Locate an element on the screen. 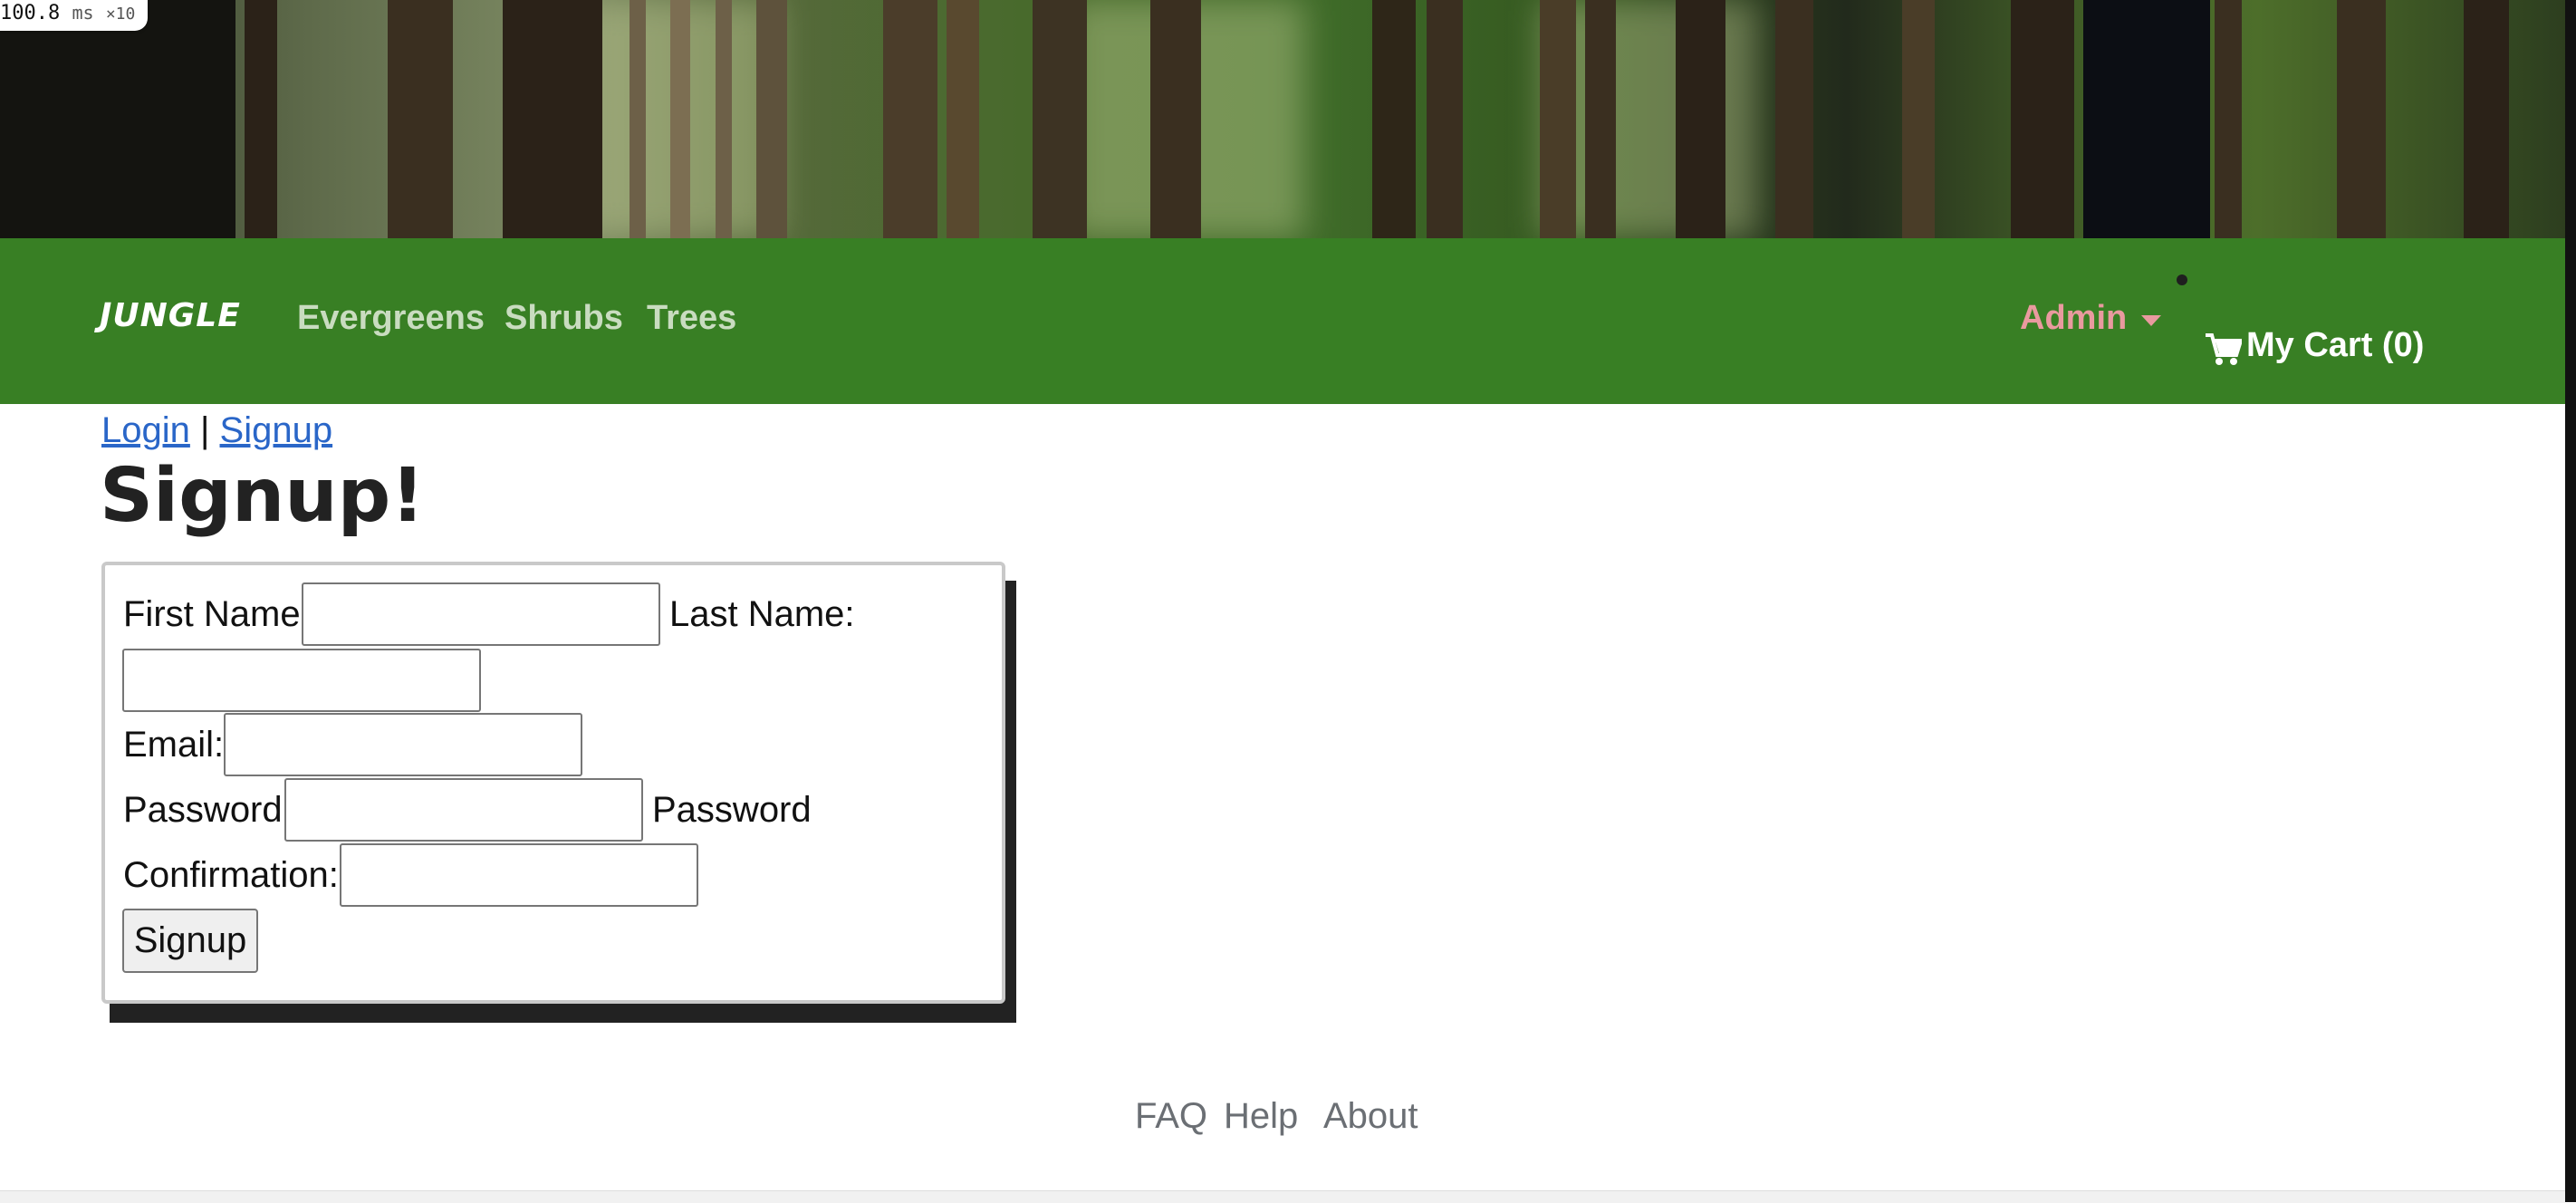 This screenshot has width=2576, height=1203. cart-icon is located at coordinates (2224, 349).